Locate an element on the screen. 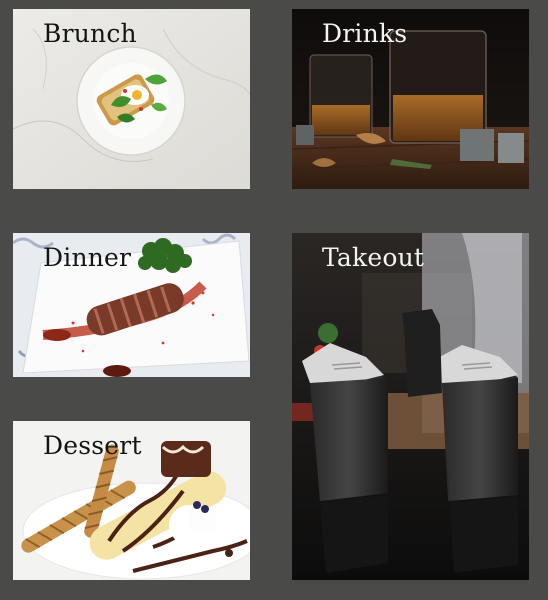 This screenshot has width=548, height=600. category-label-dinner: Dinner is located at coordinates (87, 257).